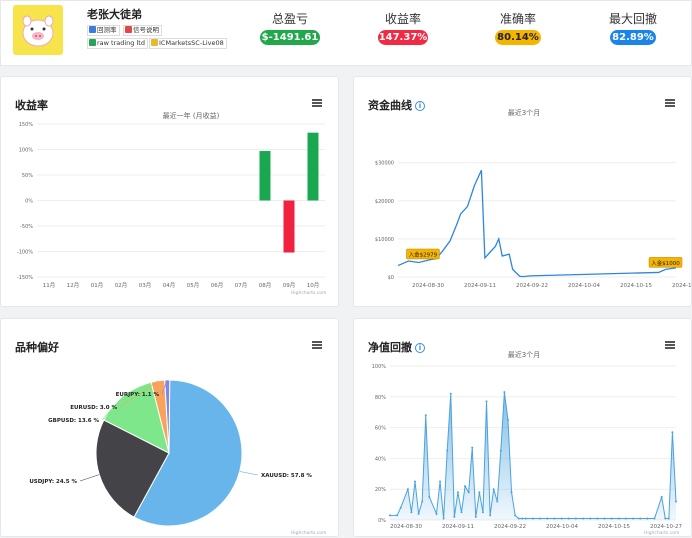  Describe the element at coordinates (632, 19) in the screenshot. I see `stat-label-max-drawdown: 最大回撤` at that location.